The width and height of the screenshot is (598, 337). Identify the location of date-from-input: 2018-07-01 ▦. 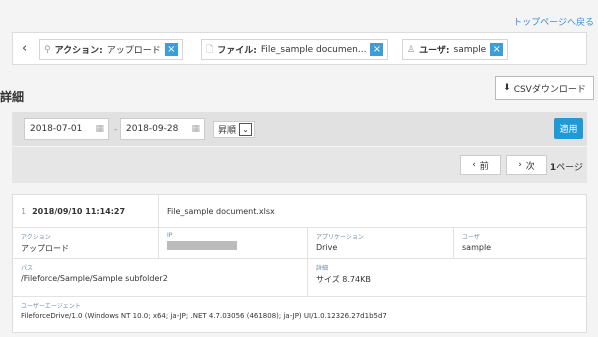
(66, 129).